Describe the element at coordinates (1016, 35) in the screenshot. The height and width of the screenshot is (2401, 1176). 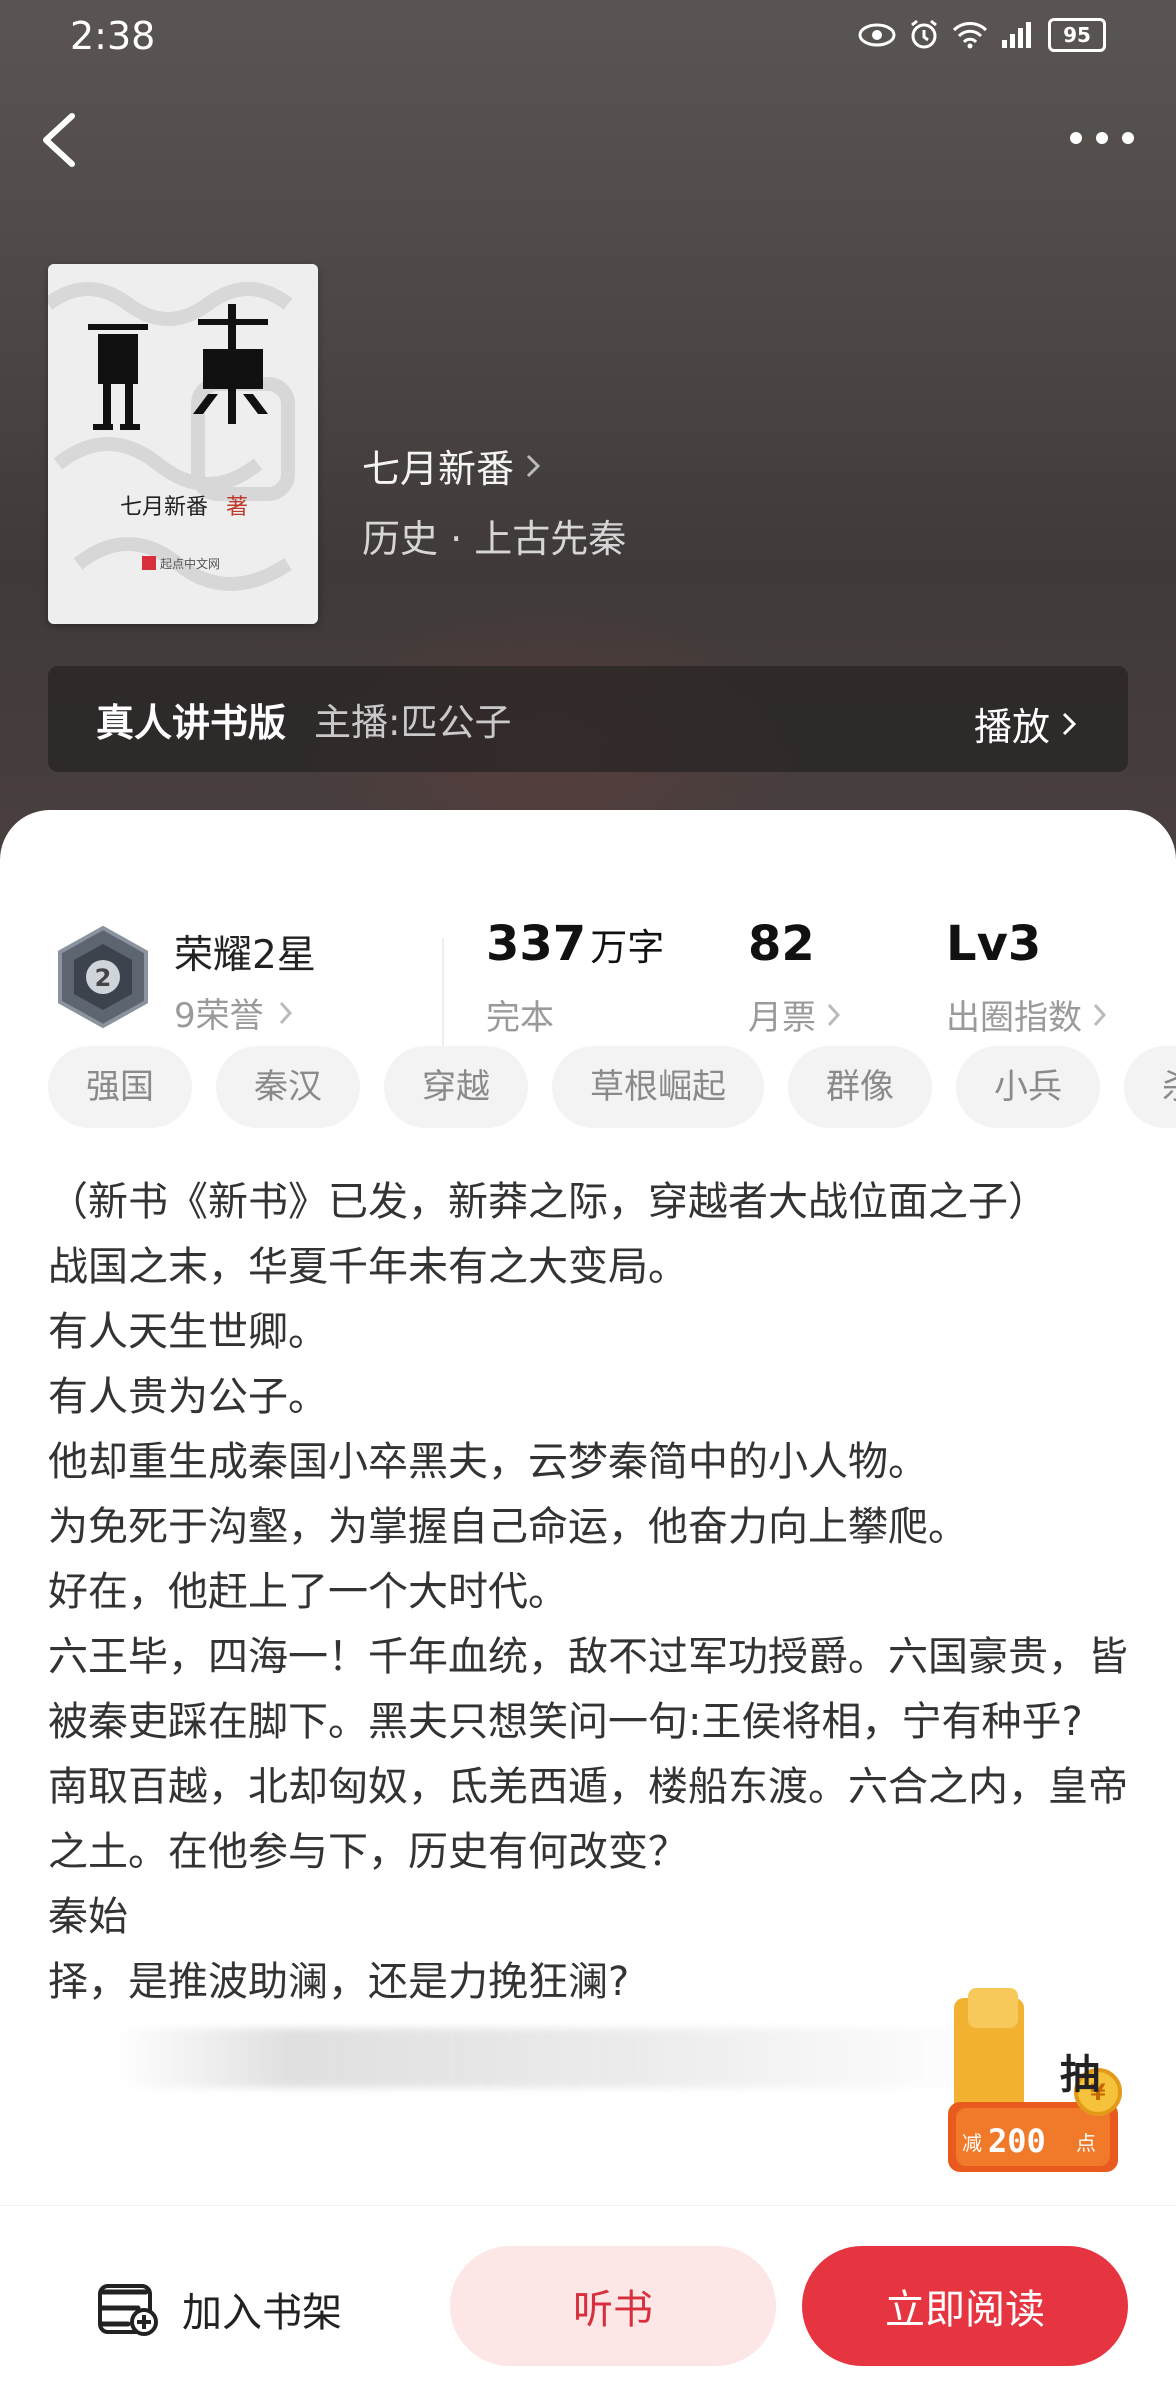
I see `signal-icon` at that location.